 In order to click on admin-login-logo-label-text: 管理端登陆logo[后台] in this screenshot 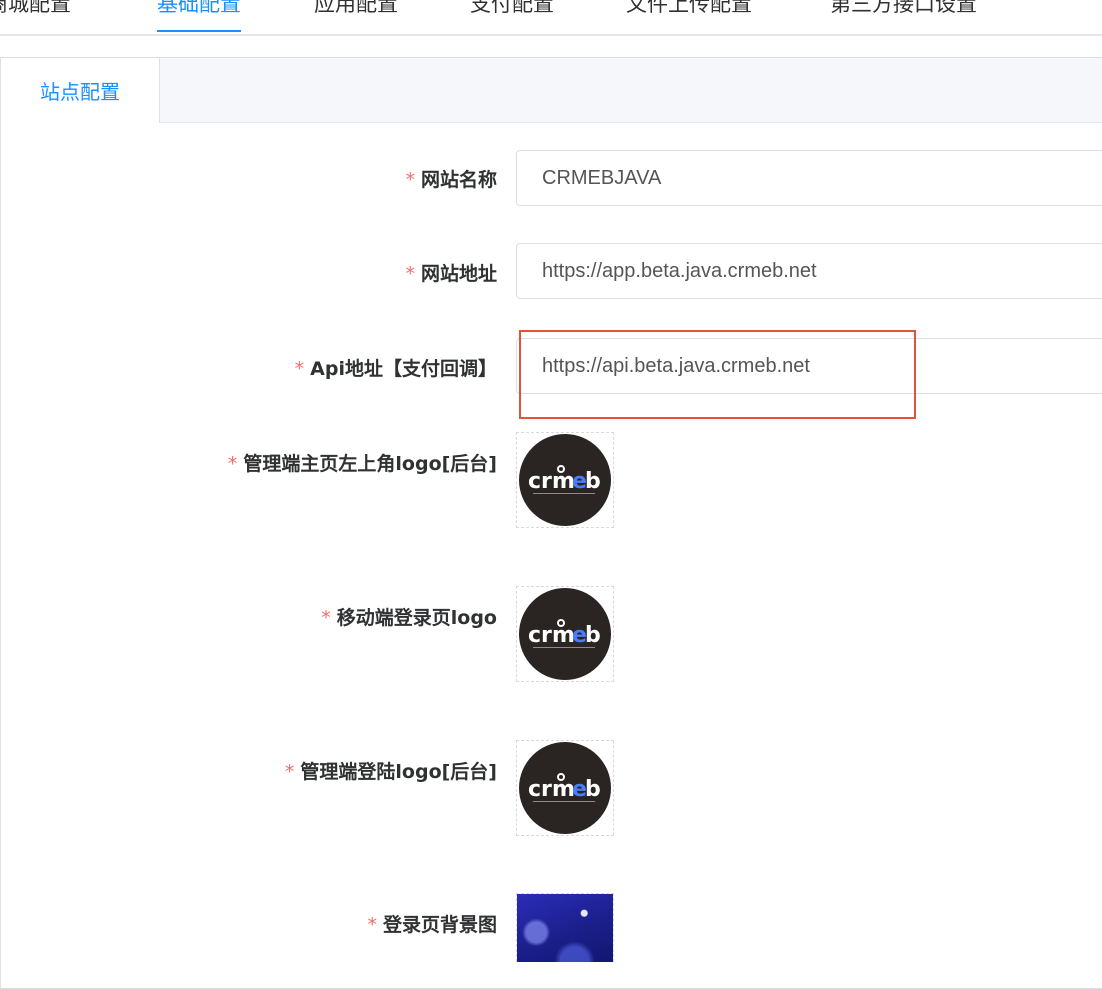, I will do `click(398, 772)`.